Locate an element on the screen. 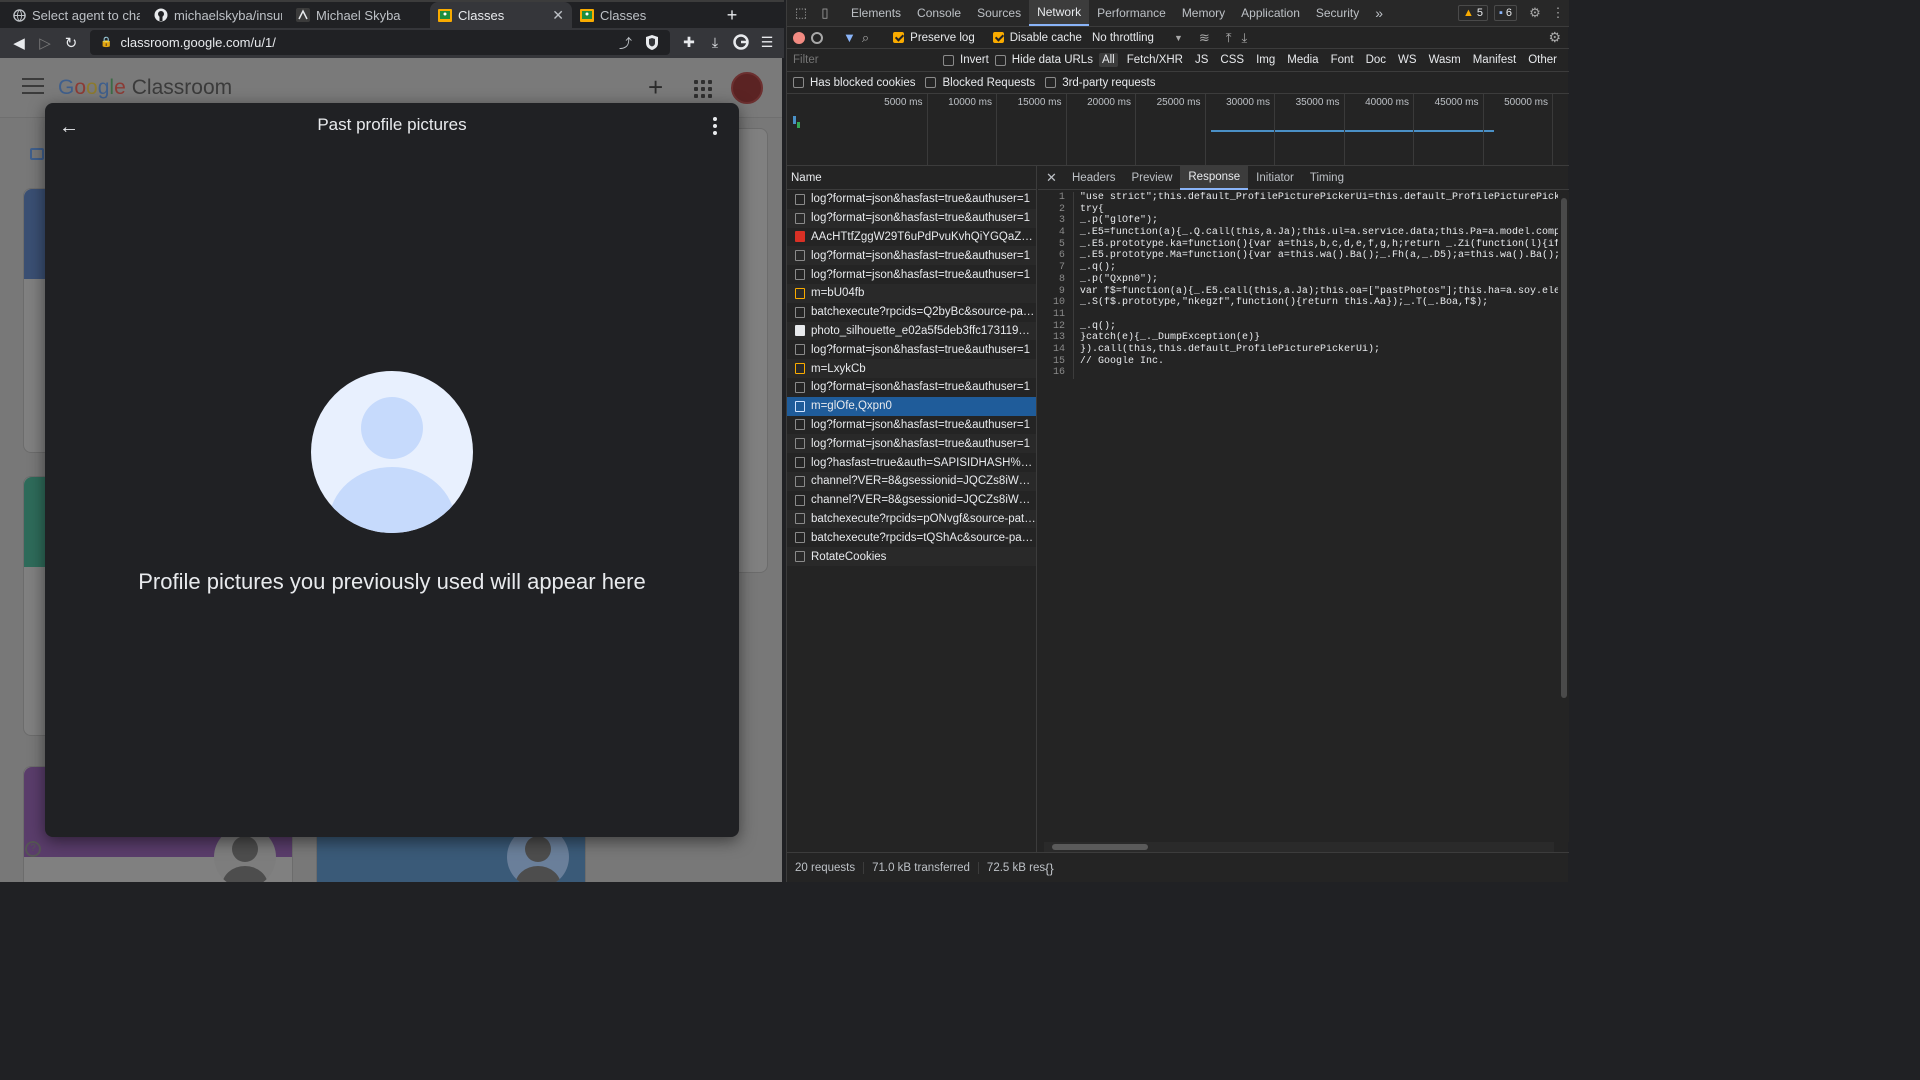  tab-console: Console is located at coordinates (939, 13).